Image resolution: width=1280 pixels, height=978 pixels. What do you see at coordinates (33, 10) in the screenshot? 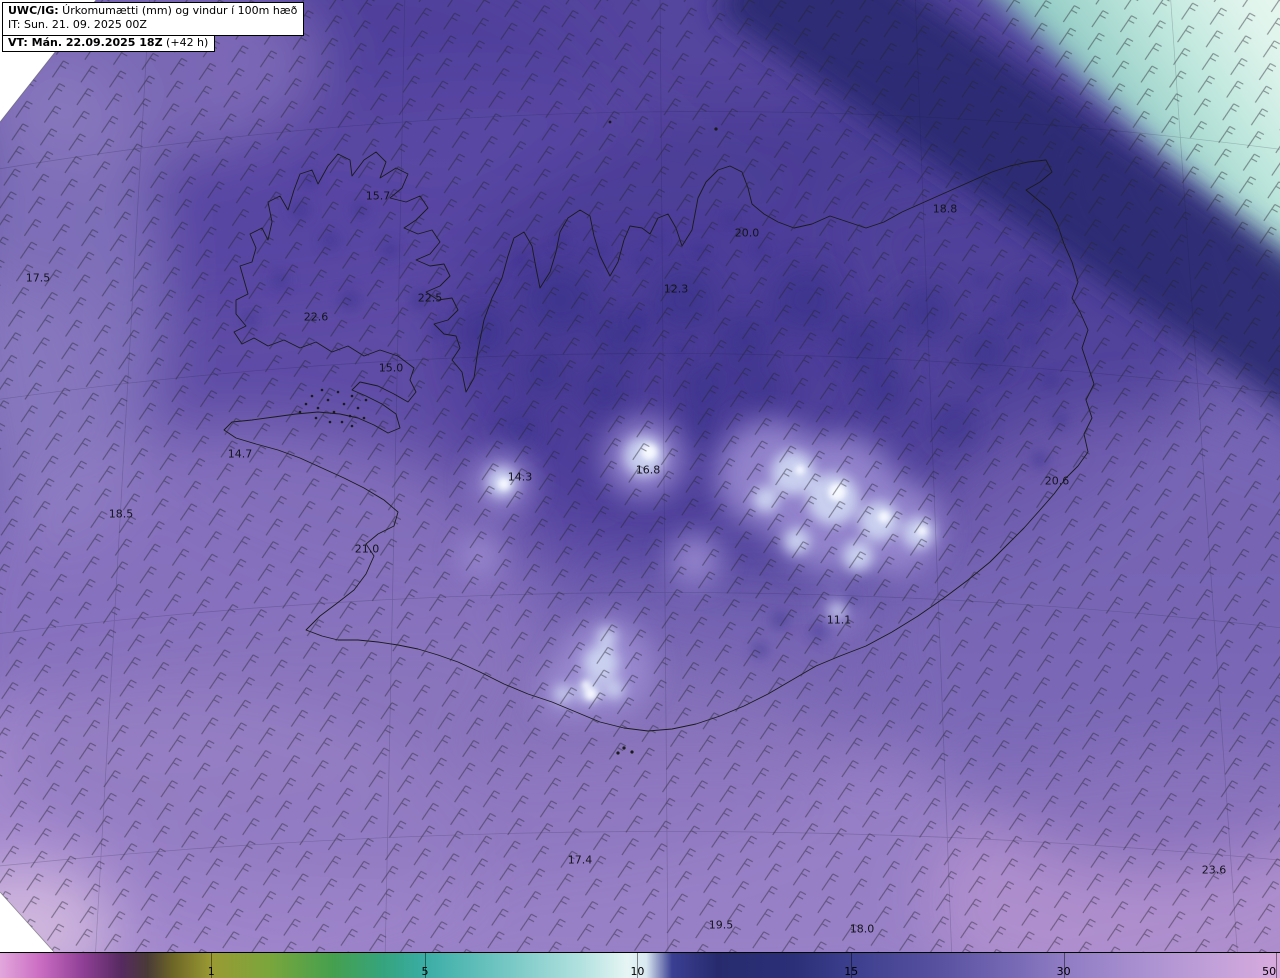
I see `product-code: UWC/IG:` at bounding box center [33, 10].